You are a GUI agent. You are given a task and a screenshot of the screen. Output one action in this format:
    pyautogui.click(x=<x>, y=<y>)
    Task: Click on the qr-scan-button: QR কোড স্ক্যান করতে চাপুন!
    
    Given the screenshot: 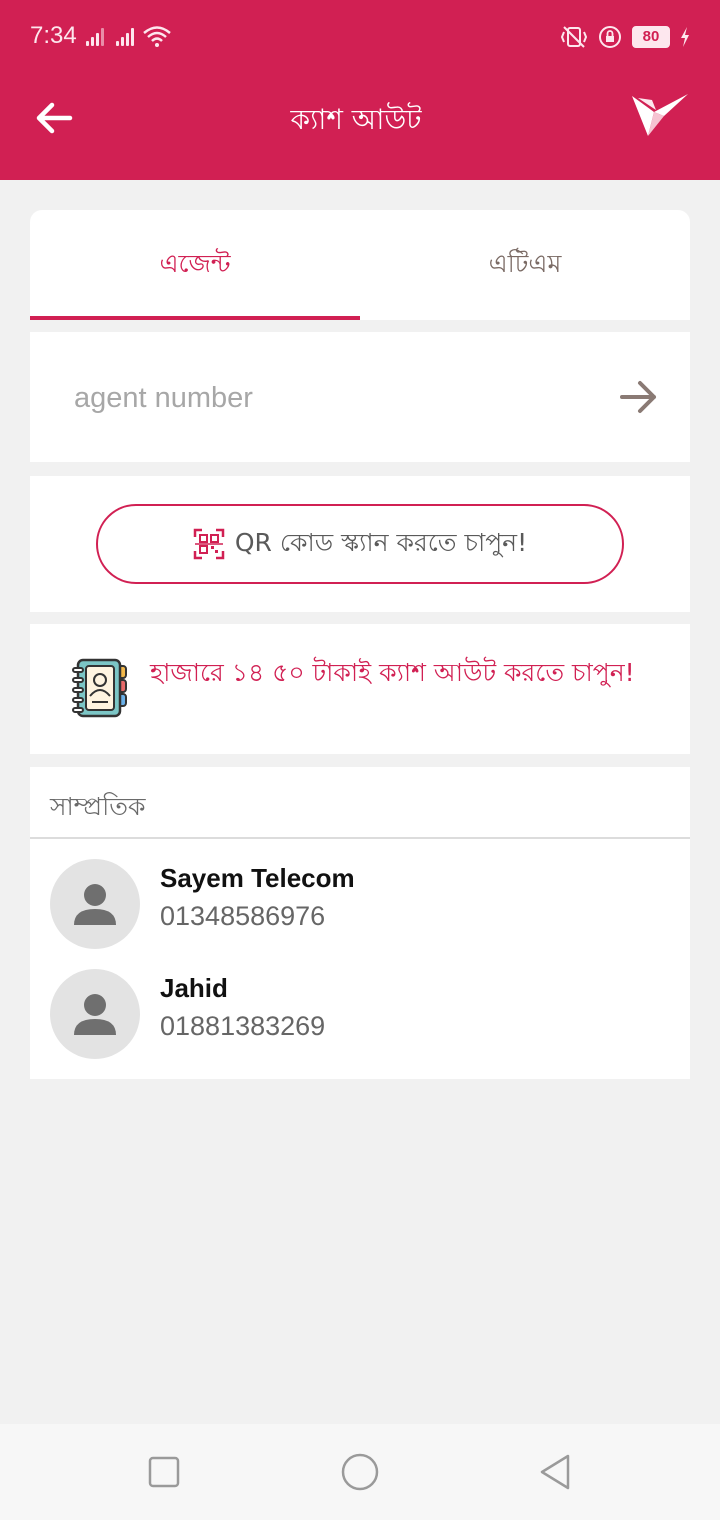 What is the action you would take?
    pyautogui.click(x=360, y=544)
    